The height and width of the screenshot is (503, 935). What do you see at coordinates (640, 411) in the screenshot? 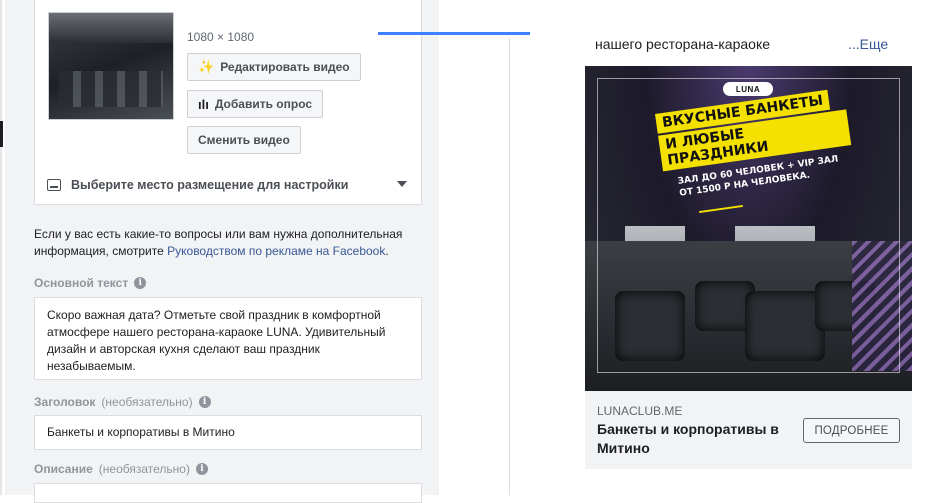
I see `ad-domain: LUNACLUB.ME` at bounding box center [640, 411].